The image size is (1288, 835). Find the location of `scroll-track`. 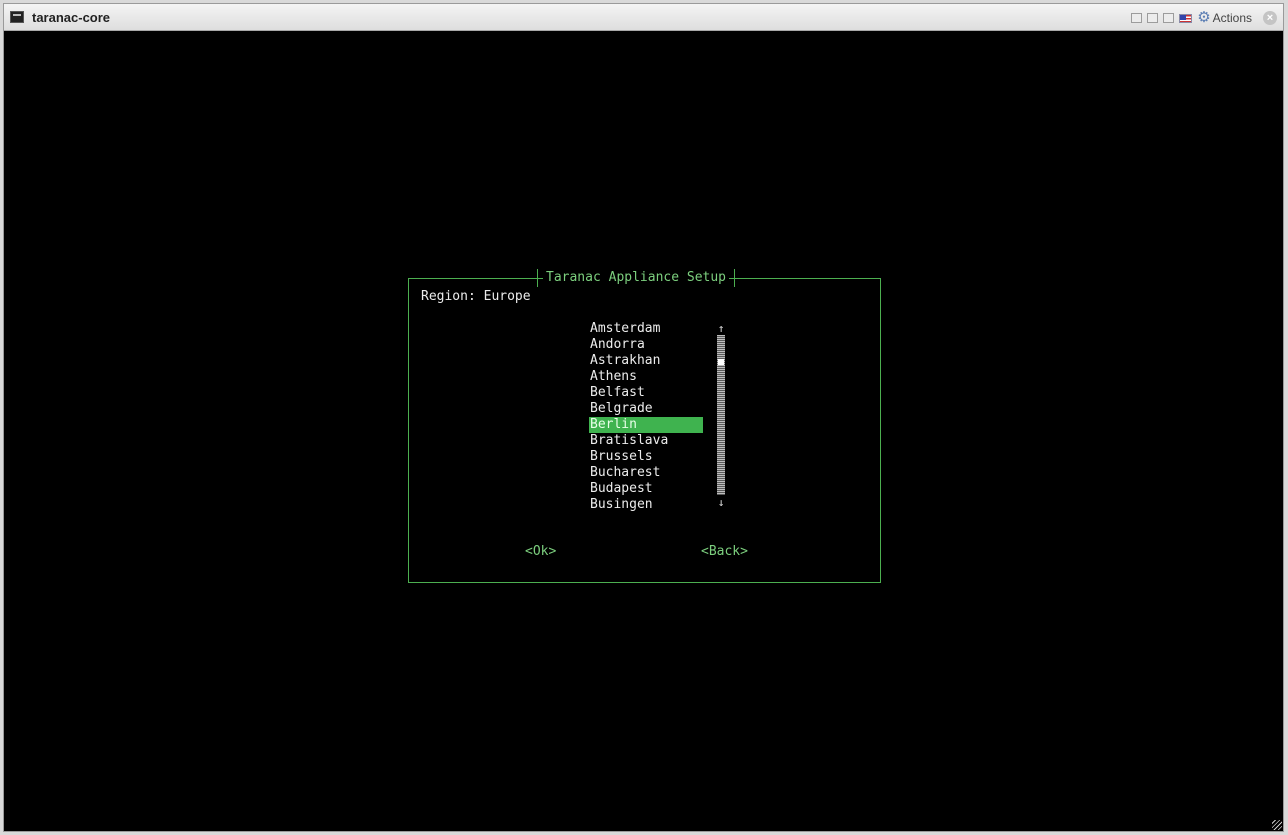

scroll-track is located at coordinates (721, 415).